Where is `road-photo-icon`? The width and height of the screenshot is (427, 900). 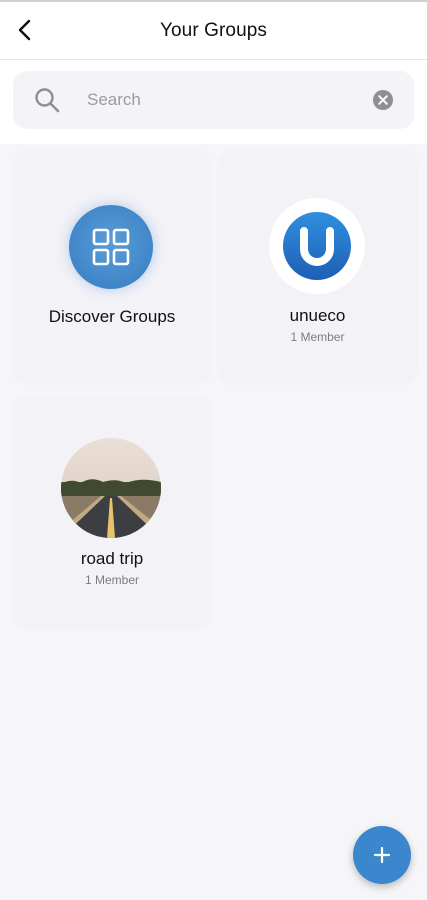 road-photo-icon is located at coordinates (111, 488).